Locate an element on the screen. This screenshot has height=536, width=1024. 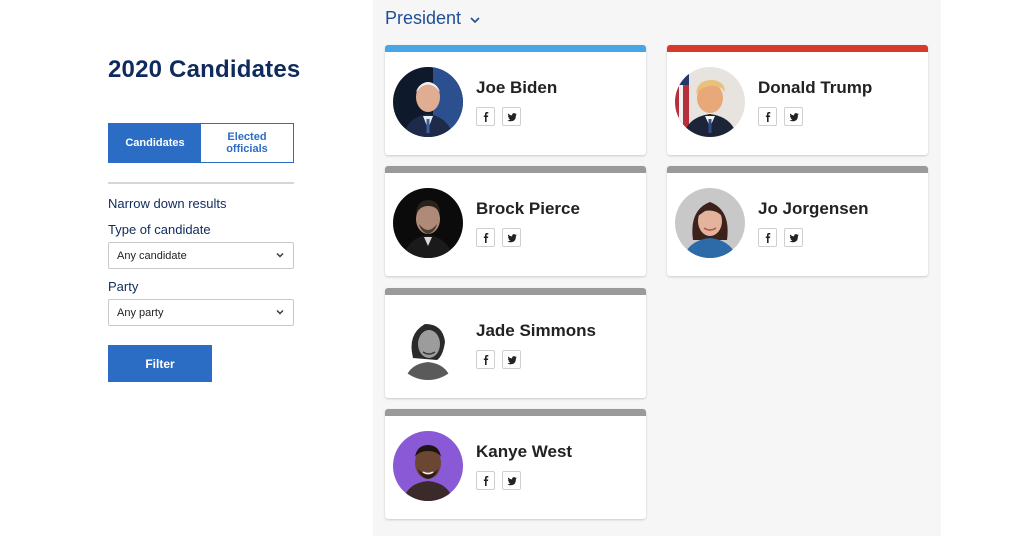
tab-candidates-label: Candidates is located at coordinates (155, 143).